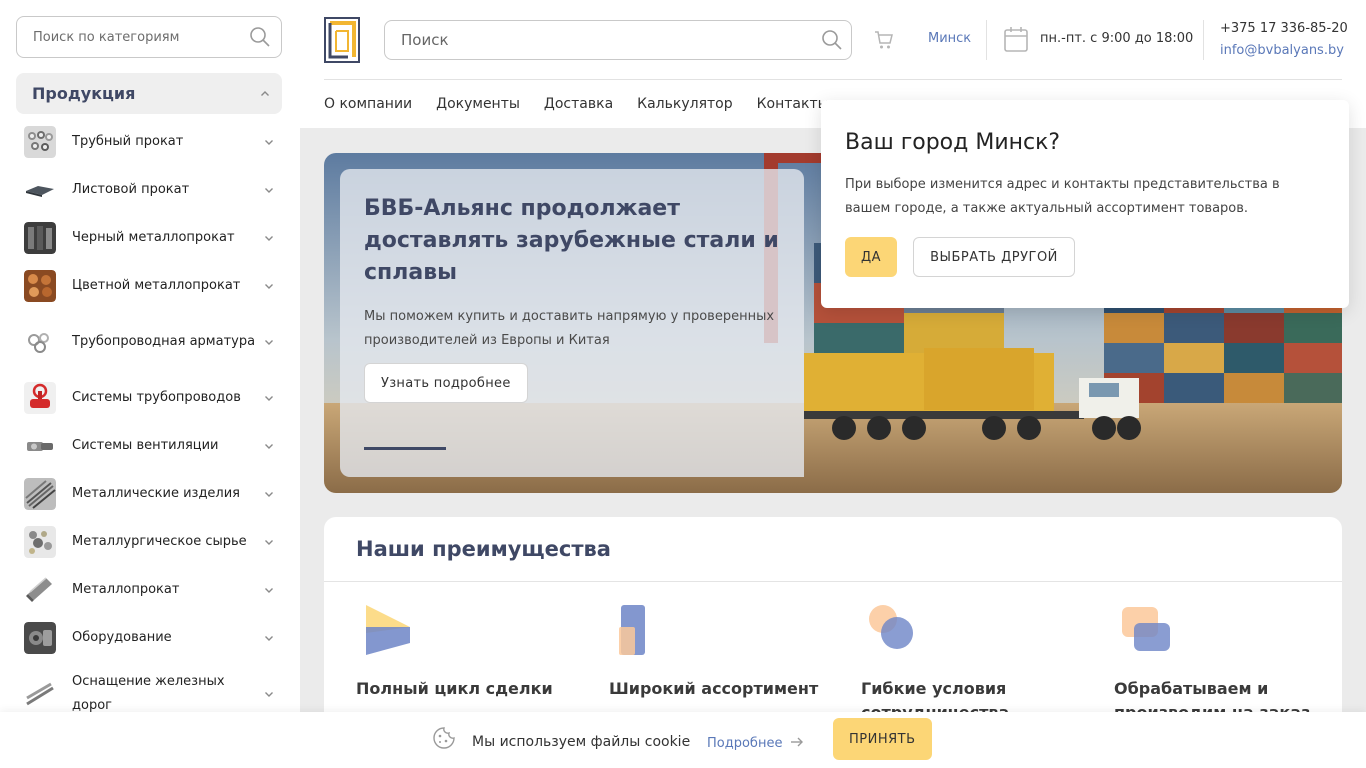  What do you see at coordinates (949, 38) in the screenshot?
I see `city-selector: Минск` at bounding box center [949, 38].